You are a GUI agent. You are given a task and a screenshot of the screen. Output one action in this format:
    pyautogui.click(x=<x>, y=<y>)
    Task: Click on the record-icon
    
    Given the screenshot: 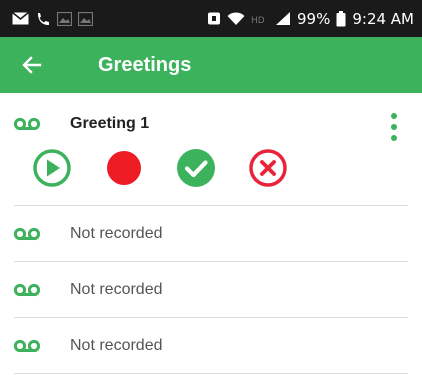 What is the action you would take?
    pyautogui.click(x=124, y=168)
    